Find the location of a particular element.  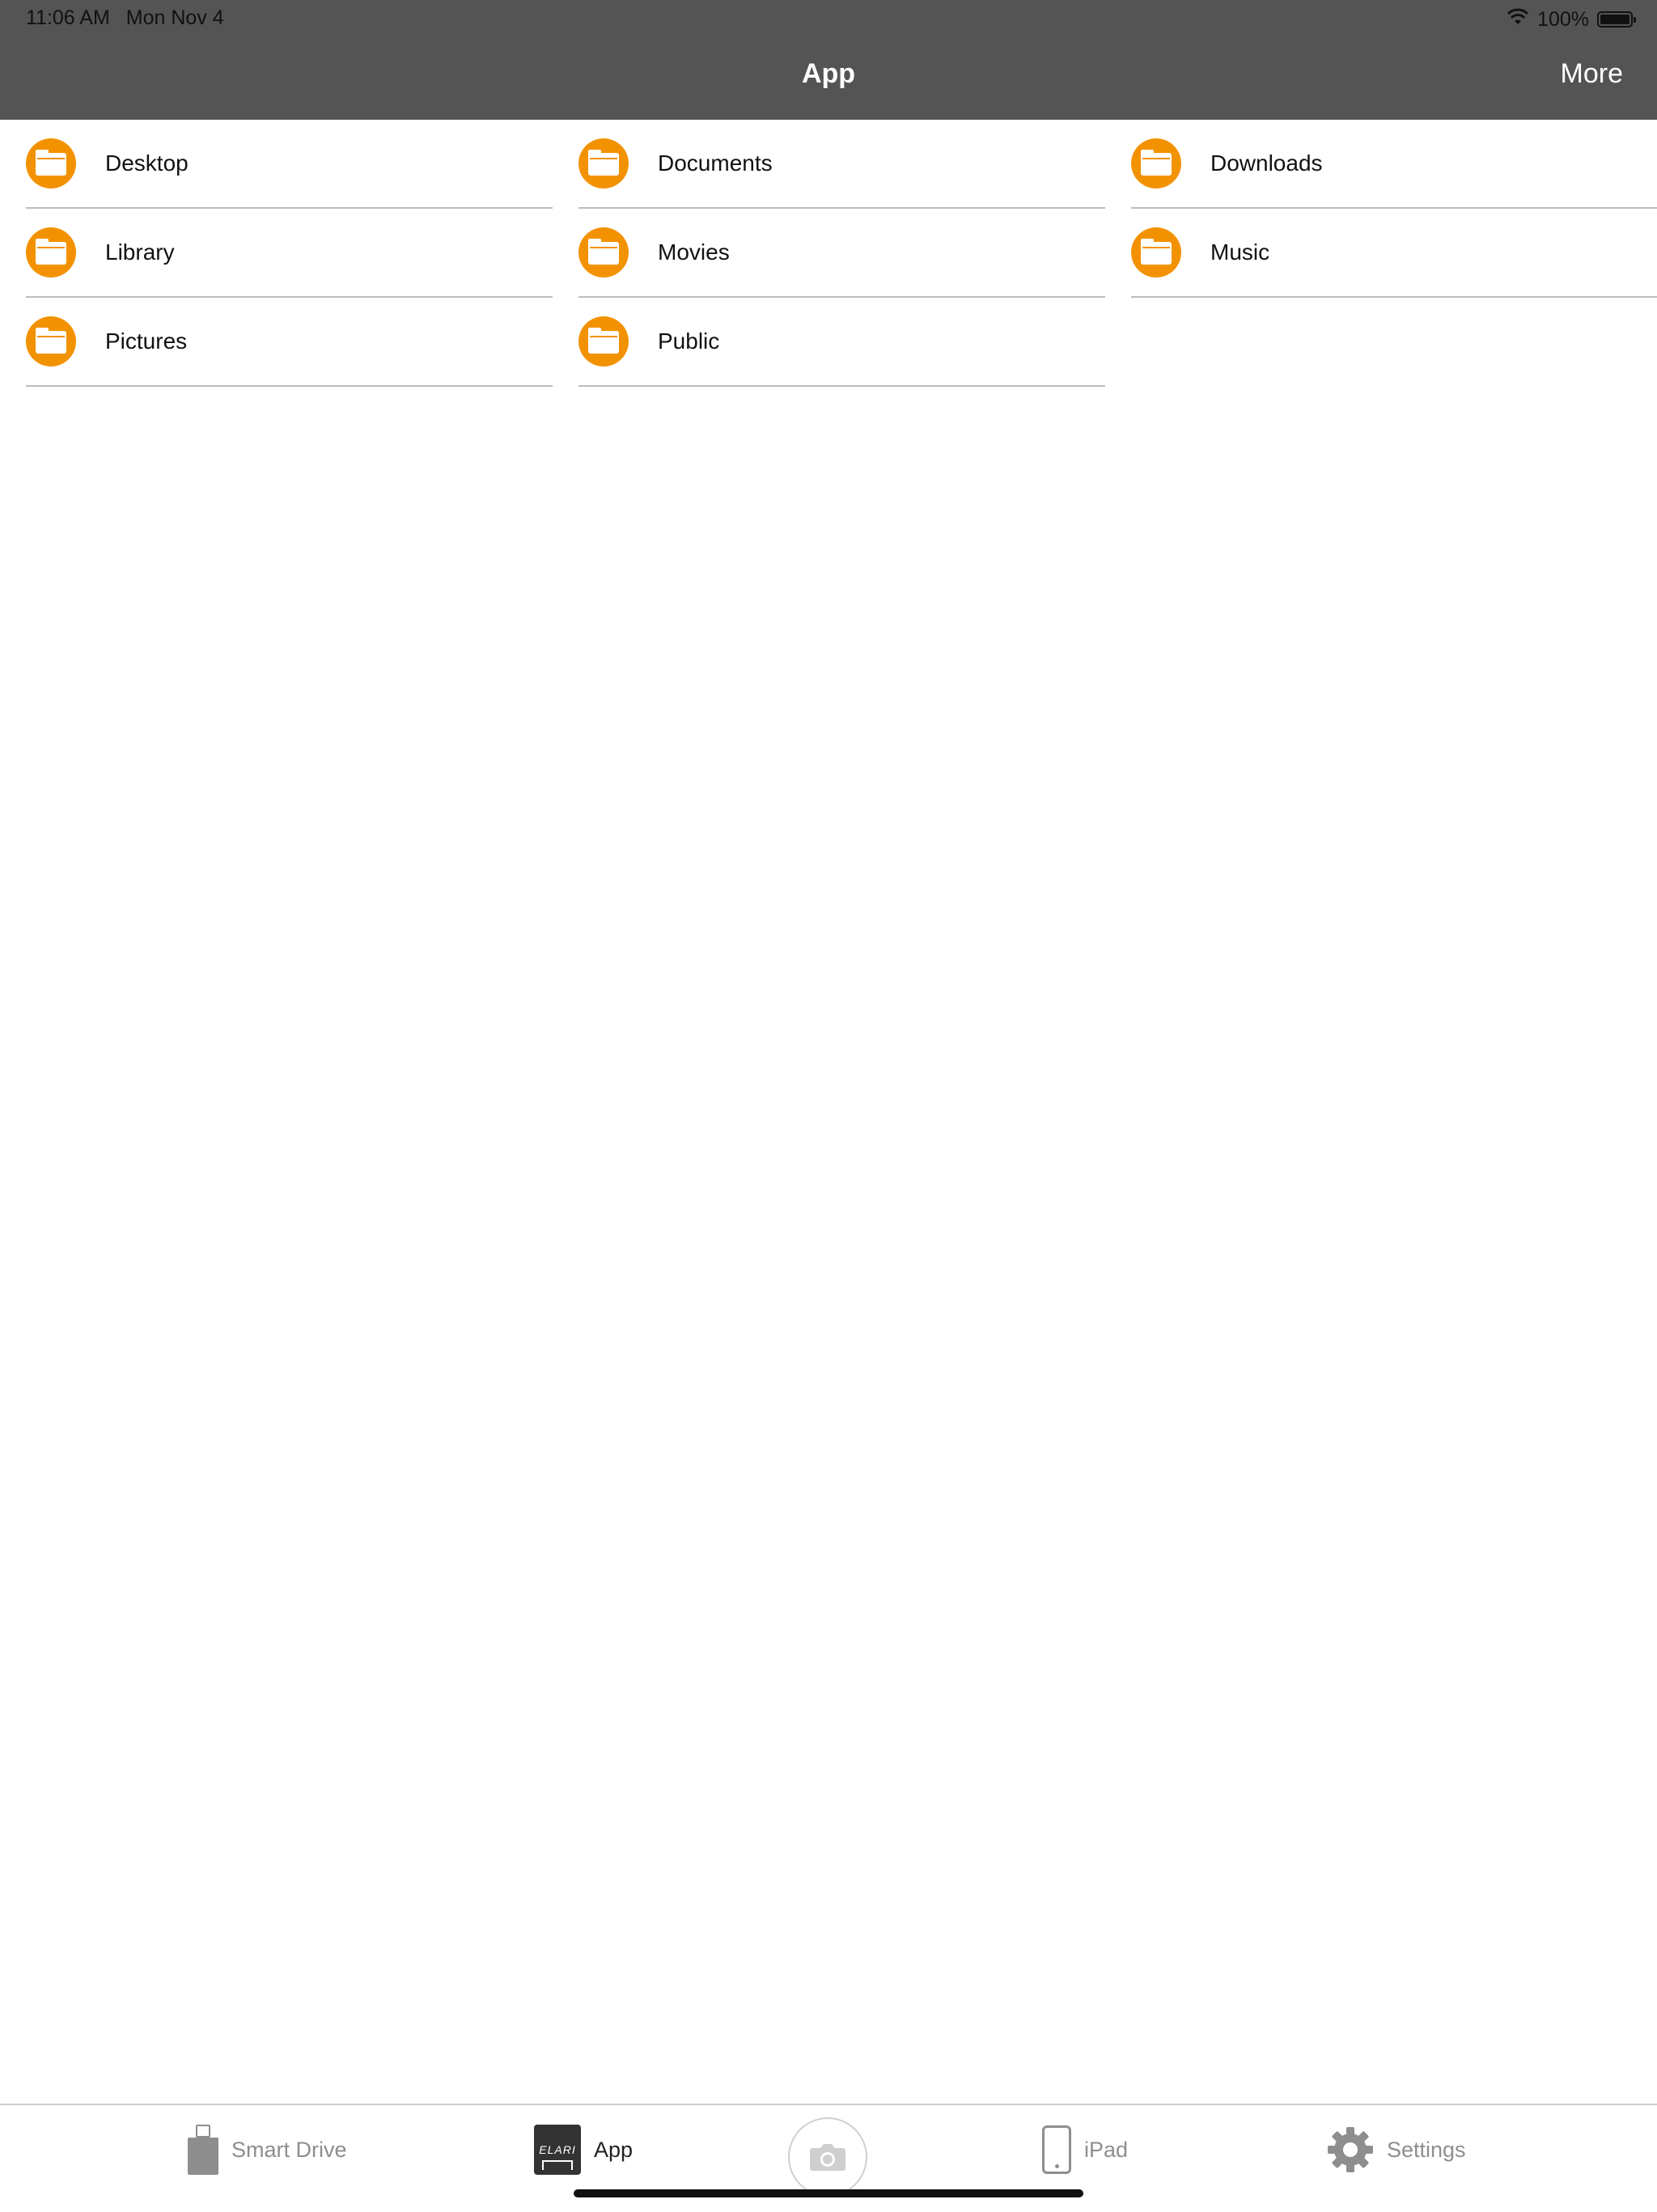

page-title: App is located at coordinates (828, 73).